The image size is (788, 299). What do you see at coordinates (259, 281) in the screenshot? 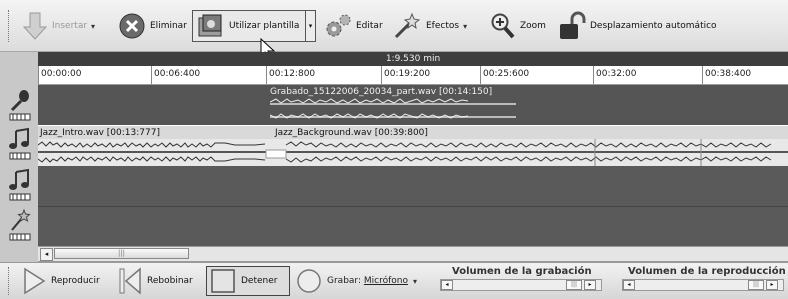
I see `stop-label: Detener` at bounding box center [259, 281].